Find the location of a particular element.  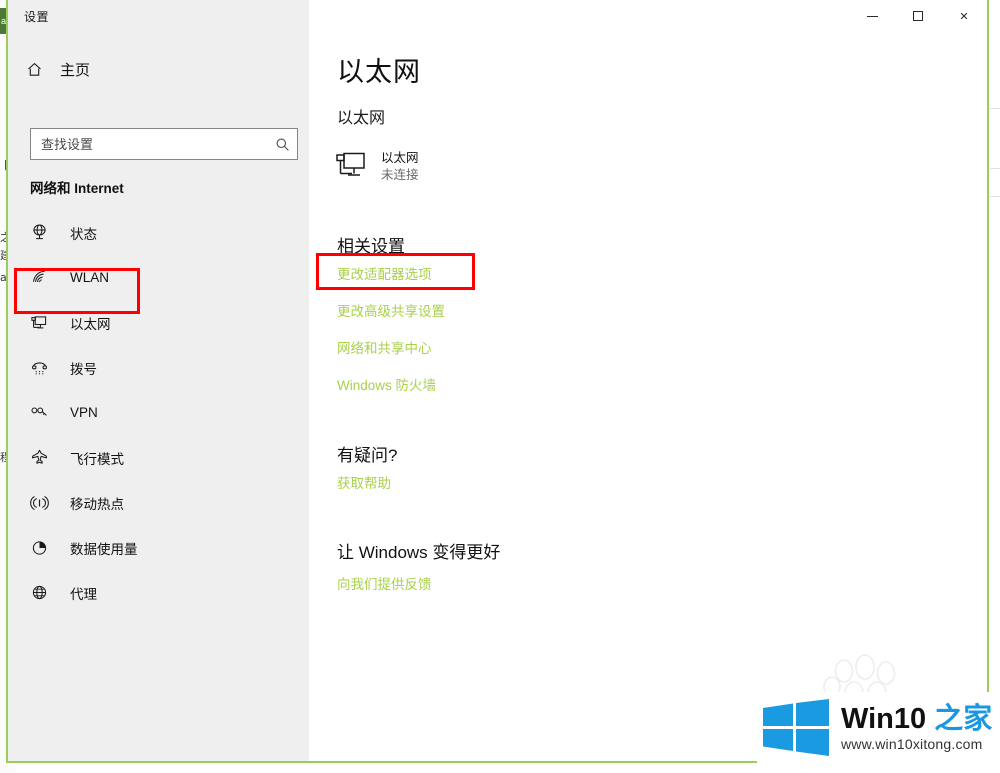

sidebar-item-label: 以太网 is located at coordinates (90, 324).